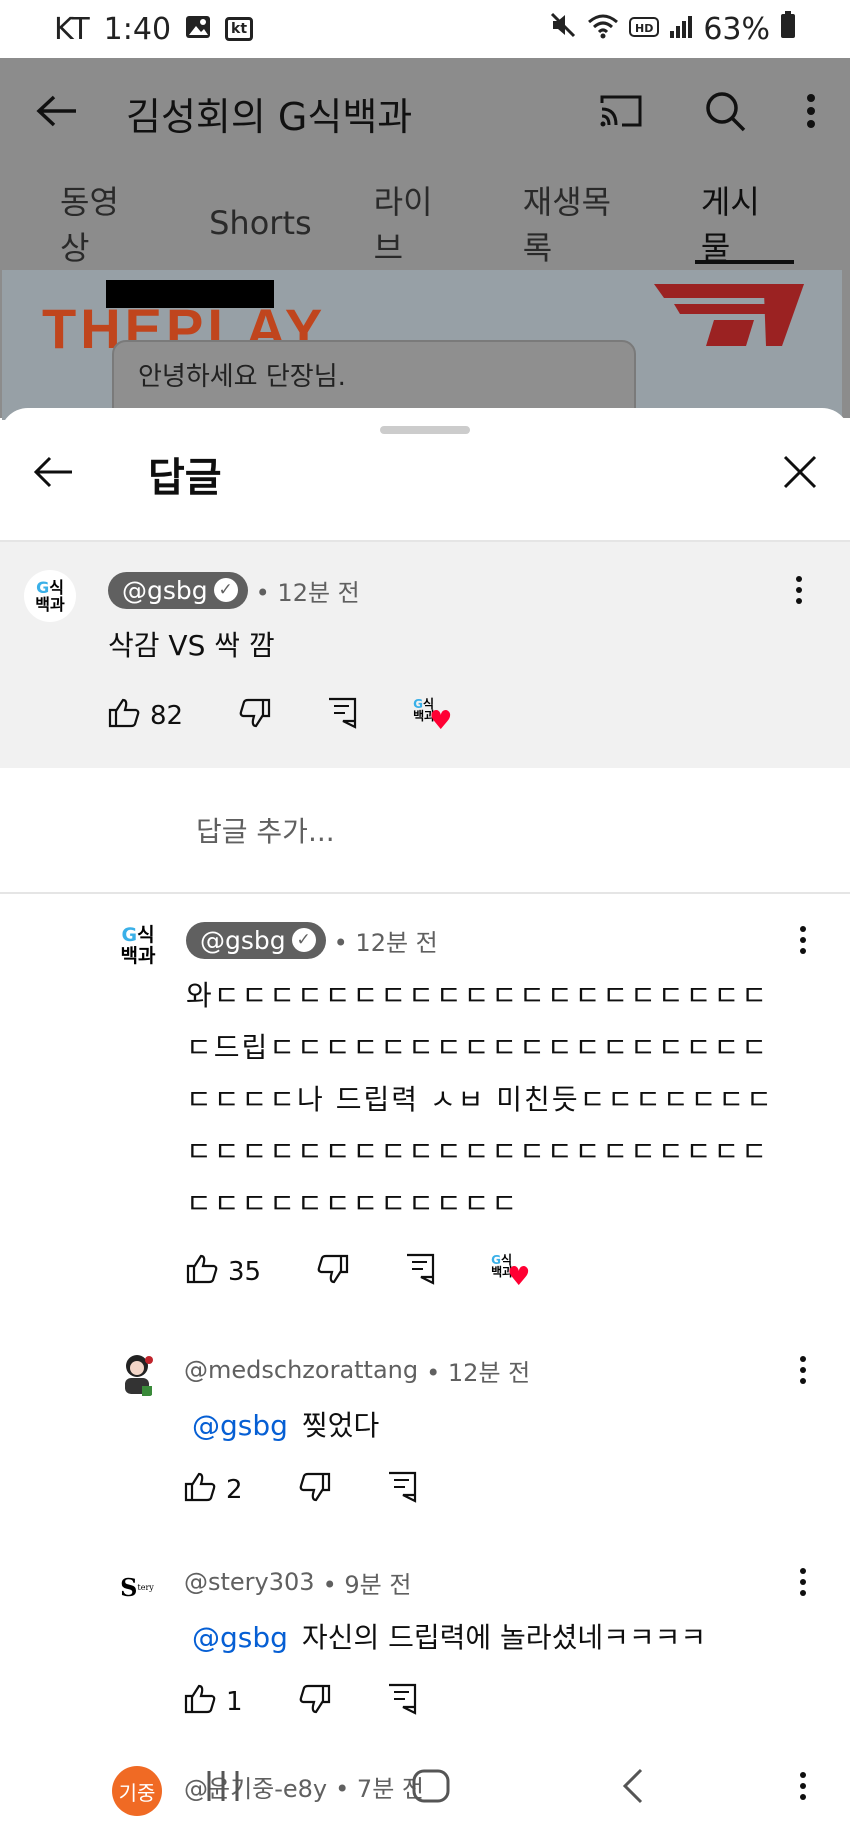 The image size is (850, 1842). Describe the element at coordinates (223, 1272) in the screenshot. I see `like-button: 35` at that location.